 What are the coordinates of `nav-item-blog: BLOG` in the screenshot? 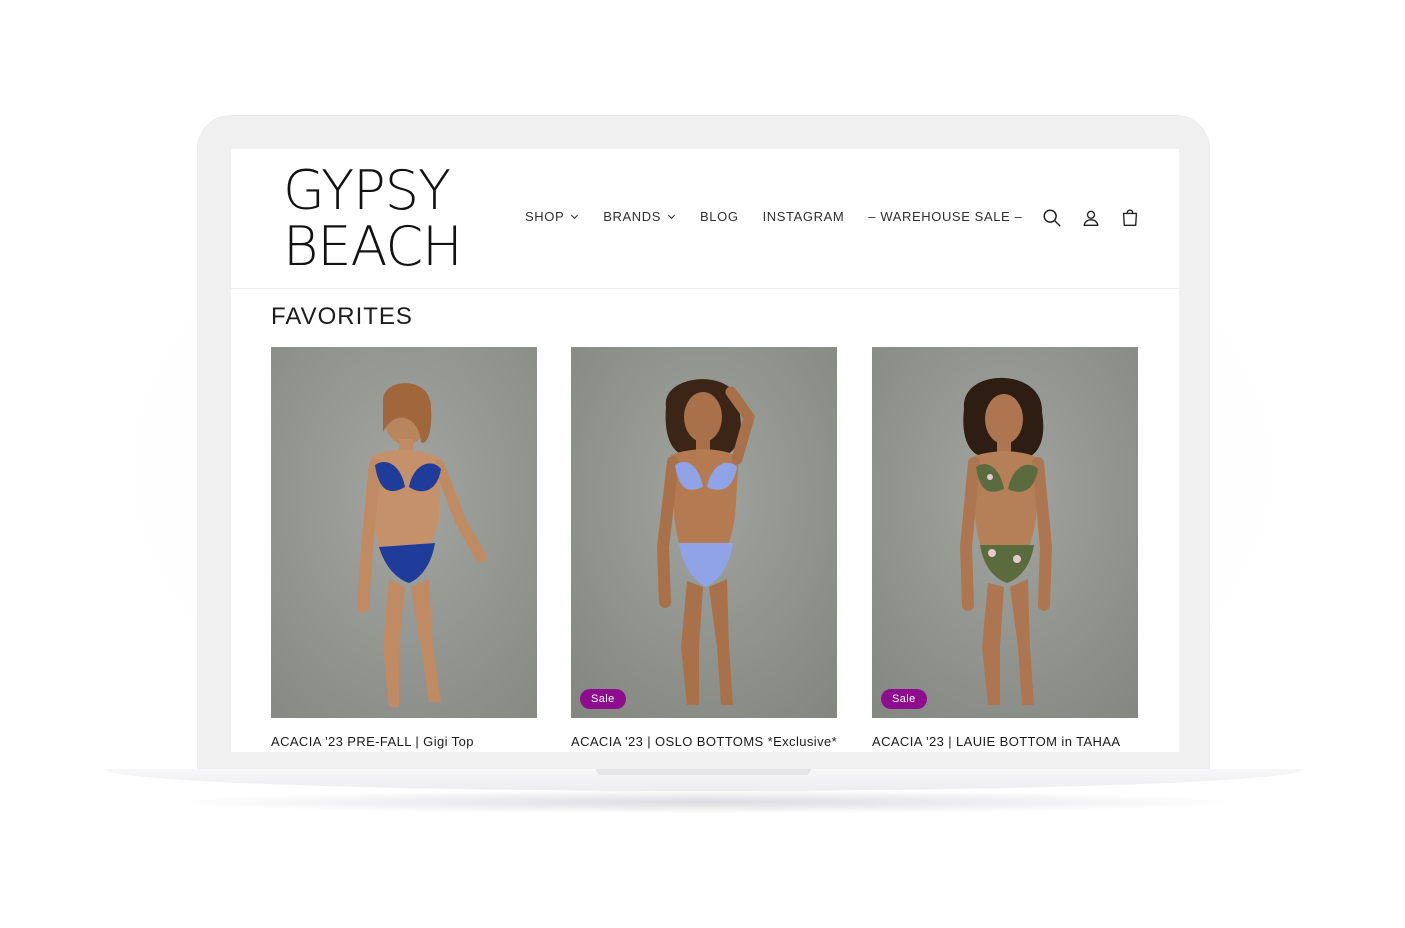 It's located at (719, 216).